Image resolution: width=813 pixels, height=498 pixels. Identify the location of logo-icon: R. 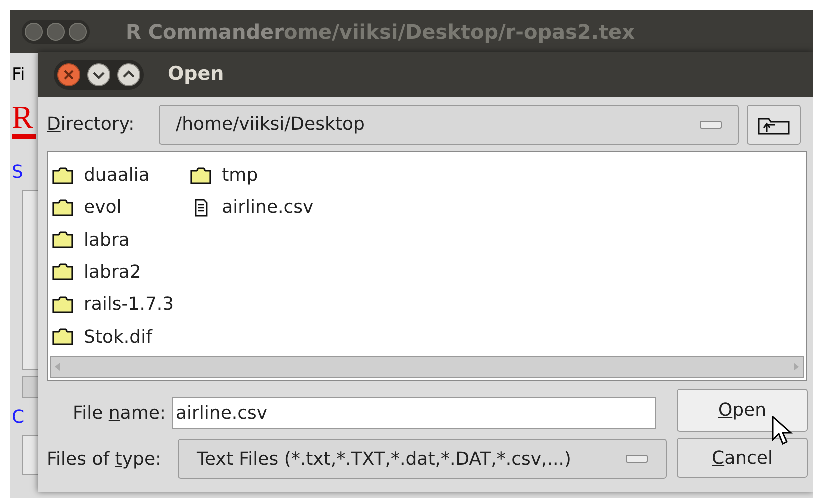
(25, 117).